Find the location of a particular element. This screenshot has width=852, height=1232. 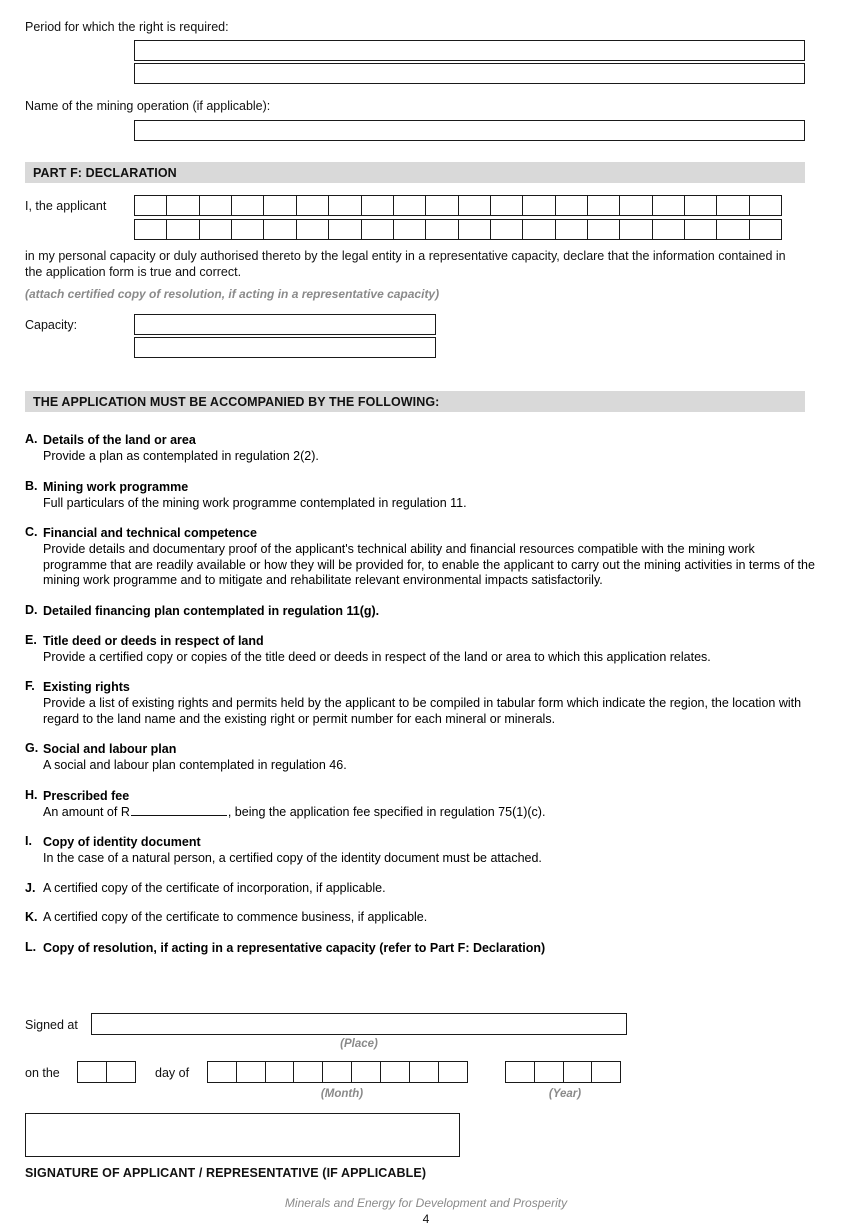

signature-field is located at coordinates (242, 1135).